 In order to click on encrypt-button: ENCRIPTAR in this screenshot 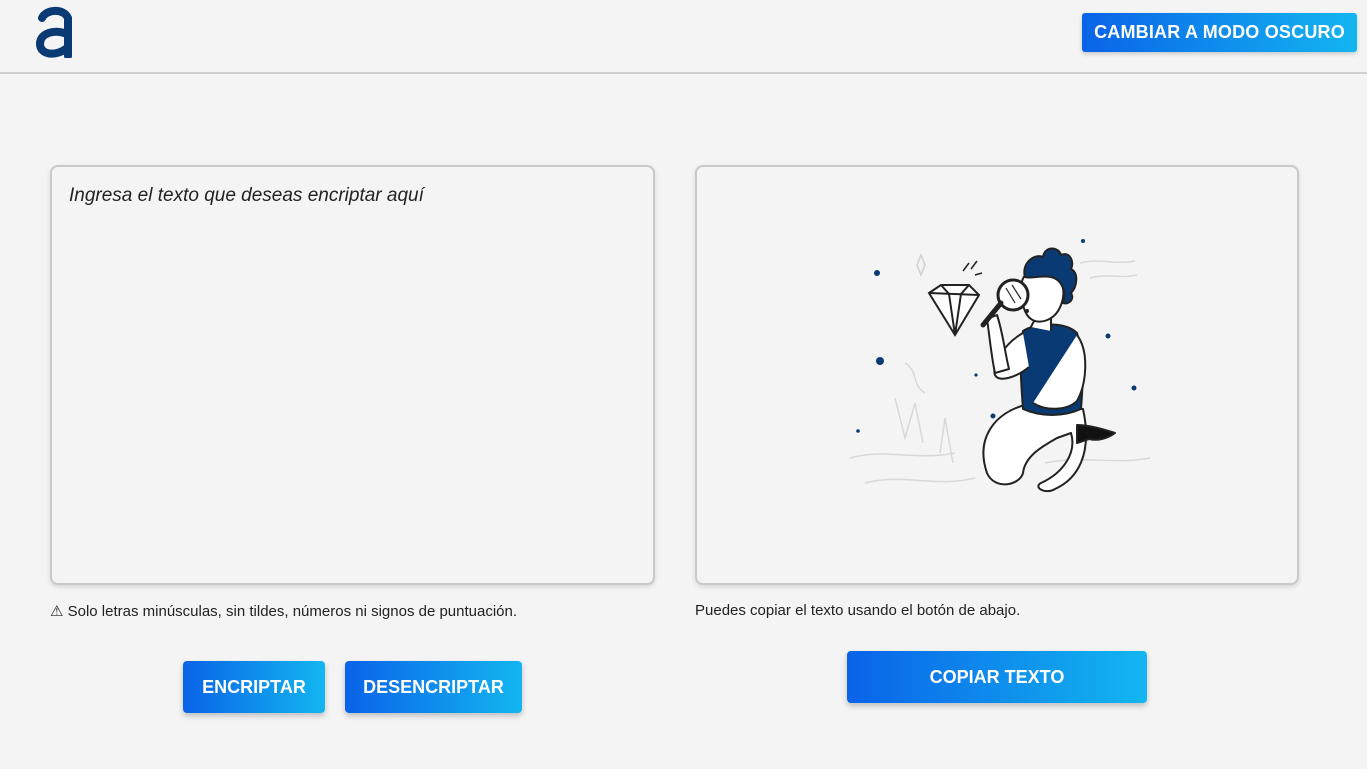, I will do `click(254, 687)`.